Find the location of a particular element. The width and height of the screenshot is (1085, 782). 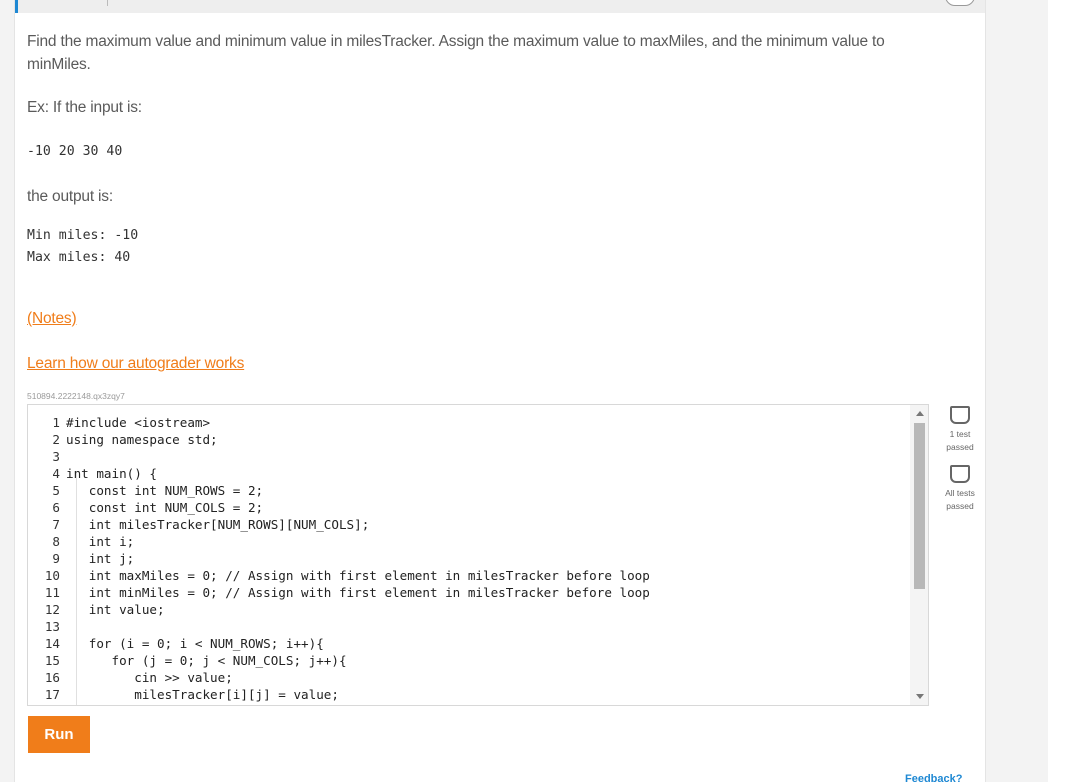

code-text: for (i = 0; i < NUM_ROWS; i++){ is located at coordinates (195, 643).